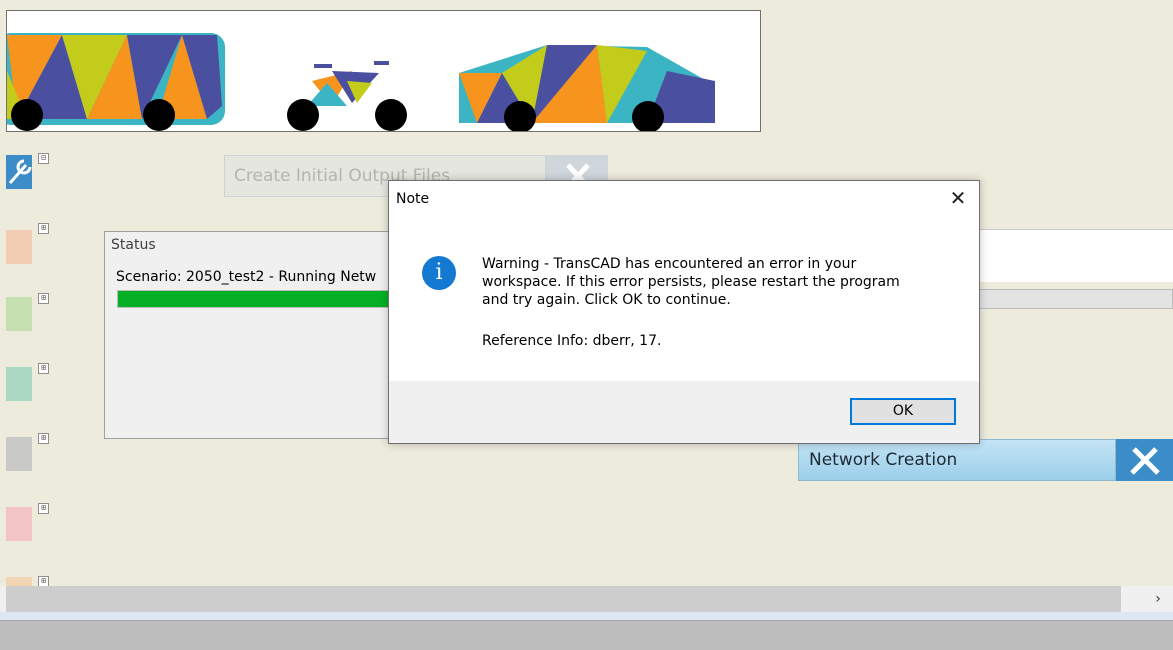  Describe the element at coordinates (19, 581) in the screenshot. I see `truck-icon` at that location.